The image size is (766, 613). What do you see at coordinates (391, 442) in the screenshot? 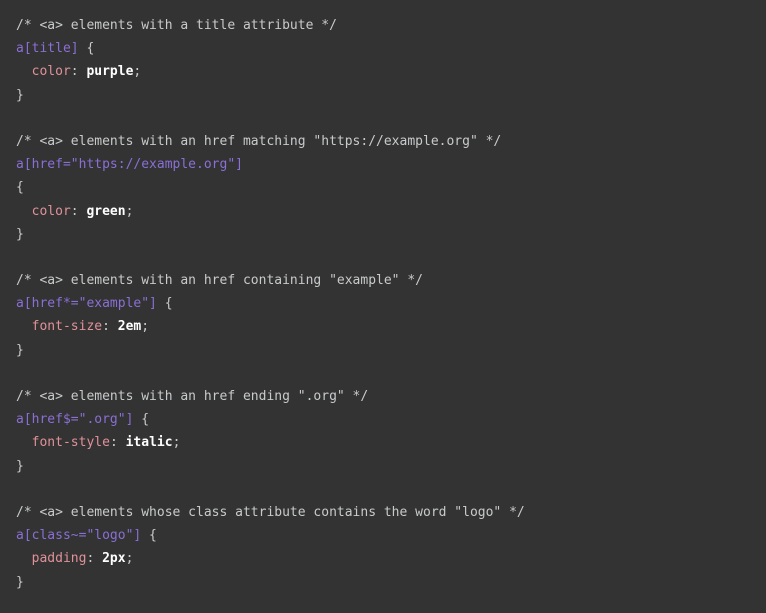
I see `declaration-line: font-style: italic;` at bounding box center [391, 442].